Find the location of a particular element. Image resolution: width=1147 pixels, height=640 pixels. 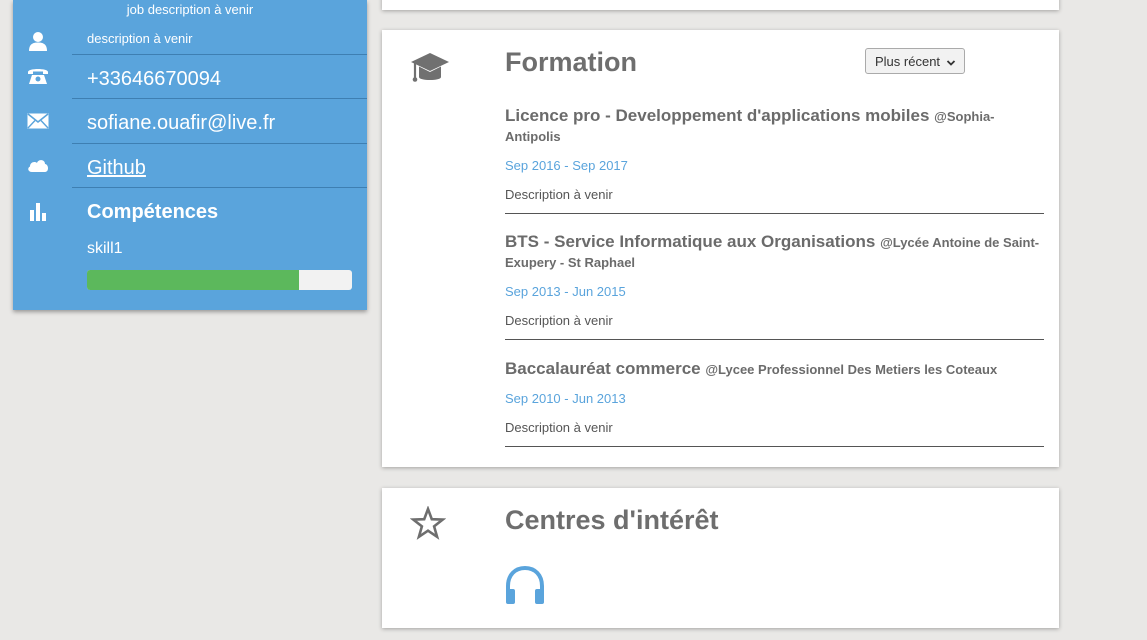

sort-dropdown: Plus récent is located at coordinates (915, 61).